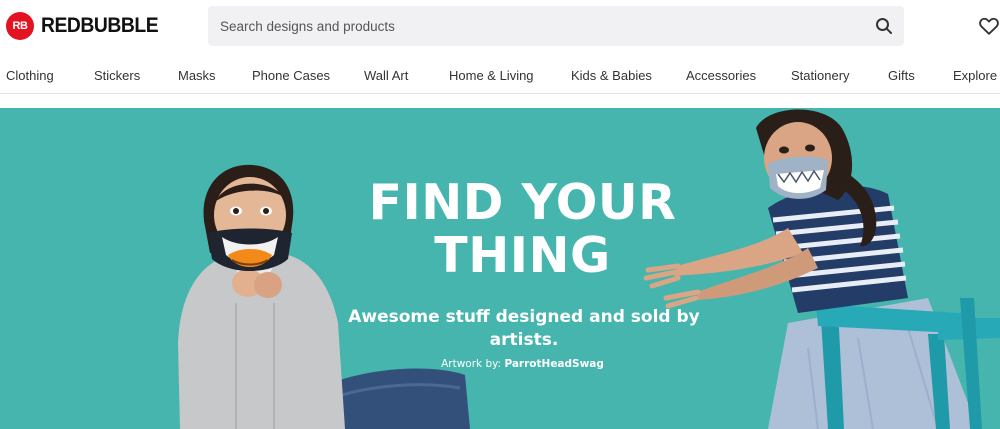  What do you see at coordinates (291, 75) in the screenshot?
I see `nav-item-phone-cases: Phone Cases` at bounding box center [291, 75].